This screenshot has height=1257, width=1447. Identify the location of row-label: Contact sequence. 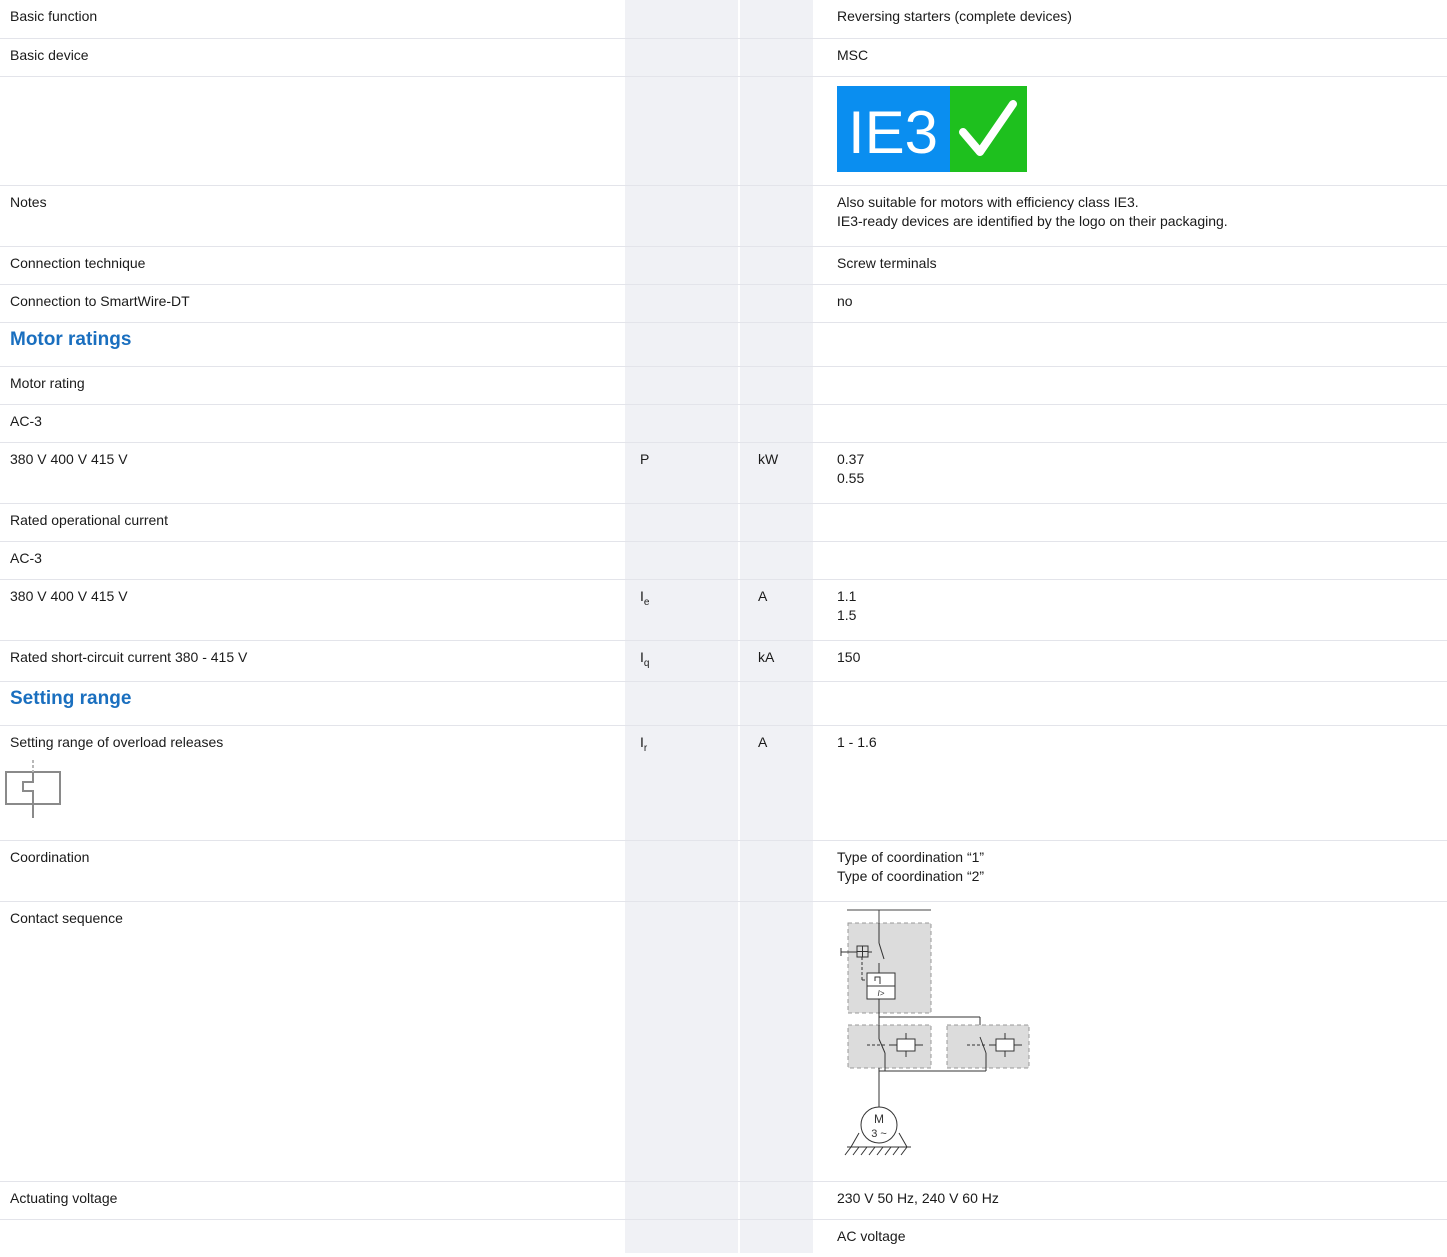
(317, 1041).